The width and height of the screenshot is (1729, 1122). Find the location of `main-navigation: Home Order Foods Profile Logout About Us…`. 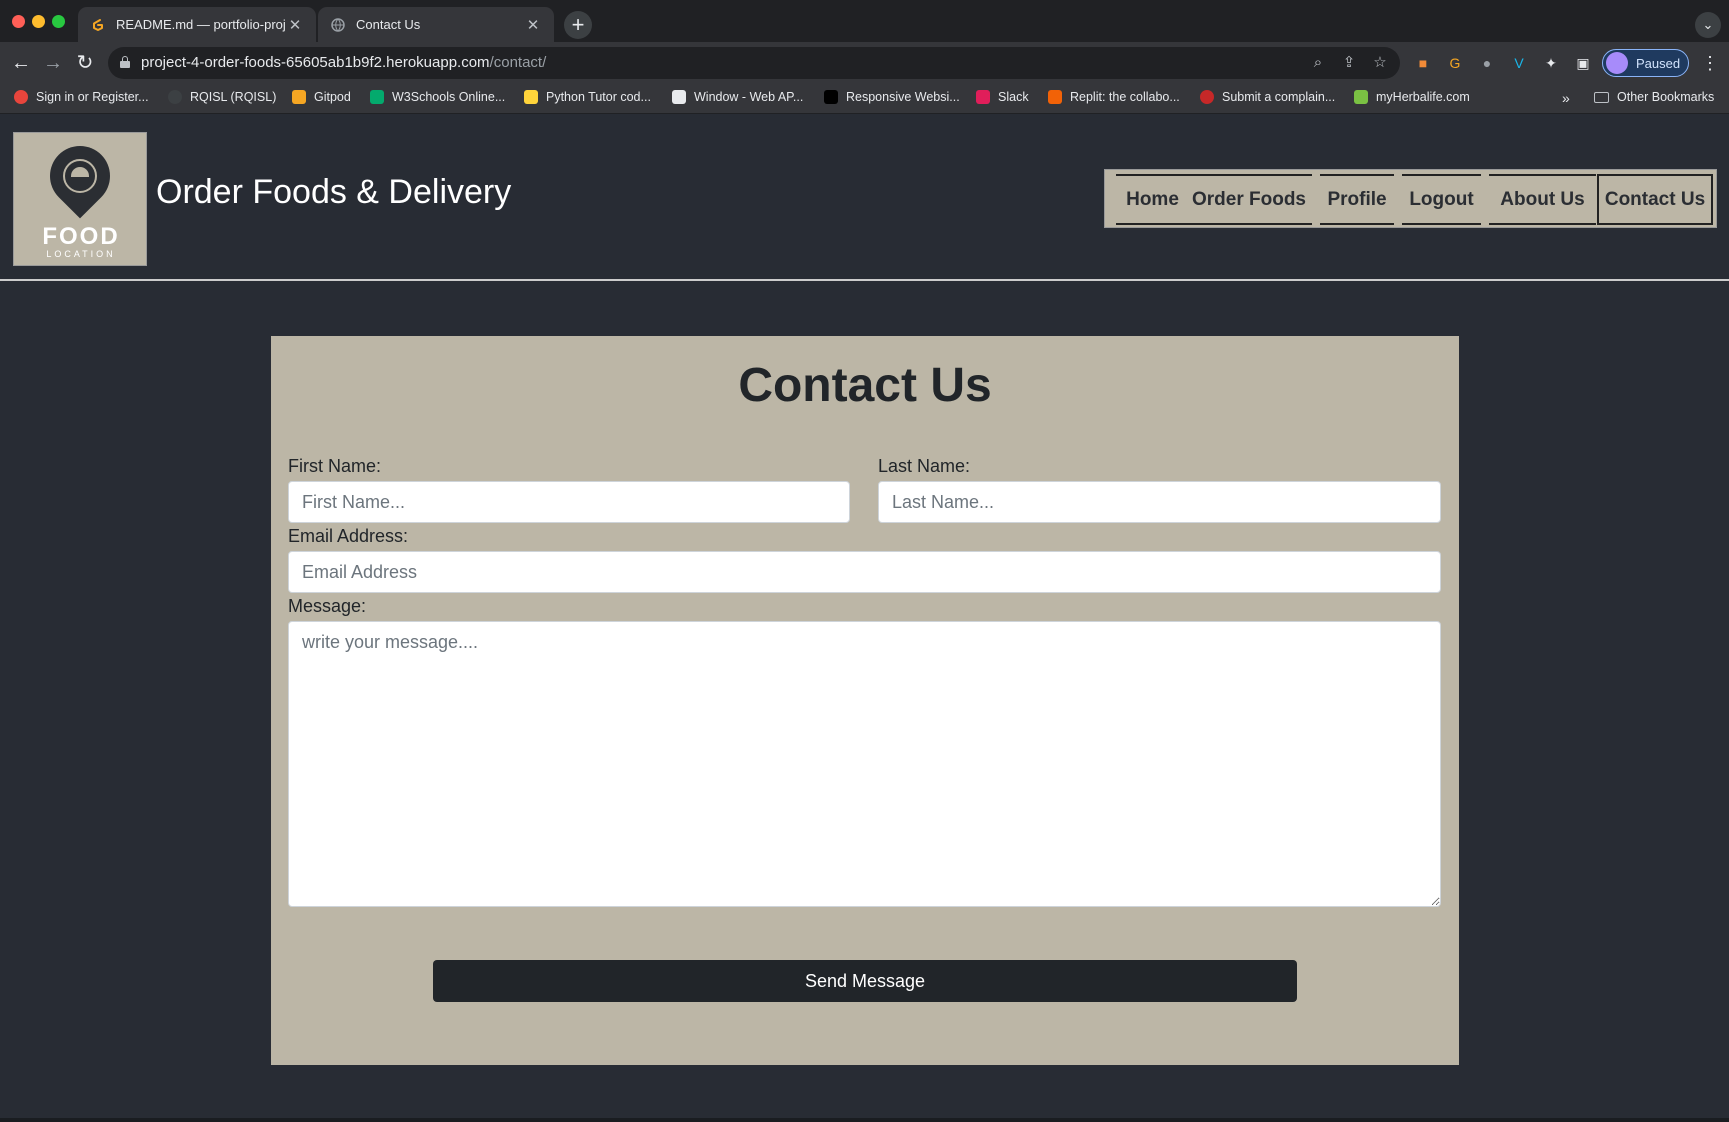

main-navigation: Home Order Foods Profile Logout About Us… is located at coordinates (1410, 198).